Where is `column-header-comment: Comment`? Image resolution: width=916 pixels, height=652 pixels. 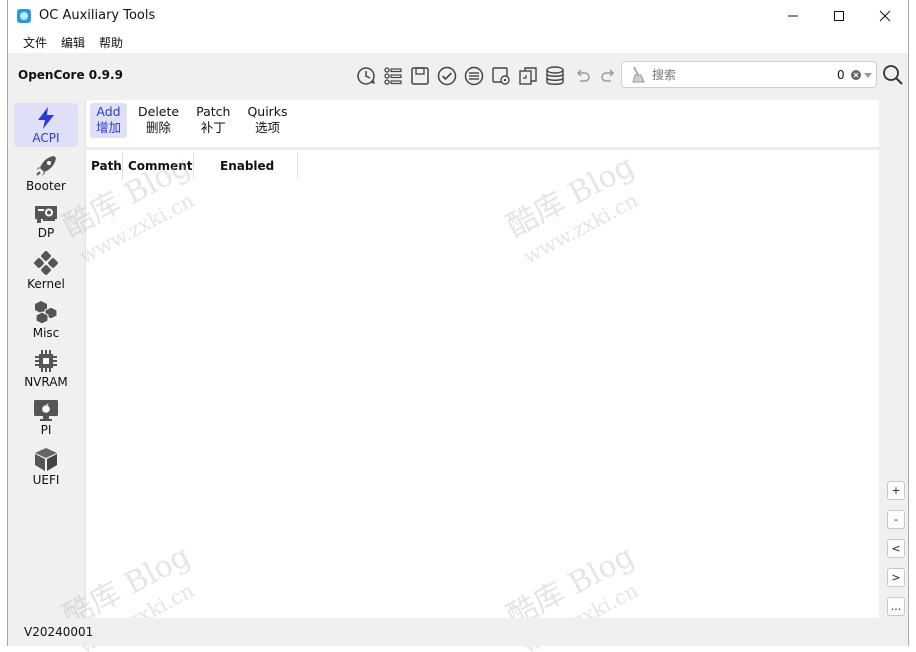 column-header-comment: Comment is located at coordinates (158, 165).